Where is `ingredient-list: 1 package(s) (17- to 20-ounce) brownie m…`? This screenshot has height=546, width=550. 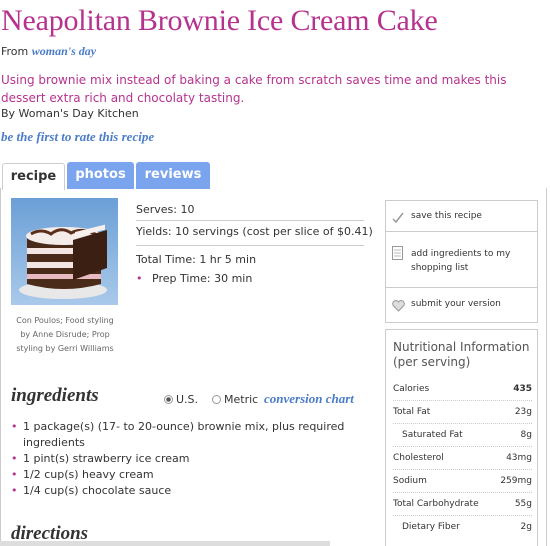
ingredient-list: 1 package(s) (17- to 20-ounce) brownie m… is located at coordinates (186, 459).